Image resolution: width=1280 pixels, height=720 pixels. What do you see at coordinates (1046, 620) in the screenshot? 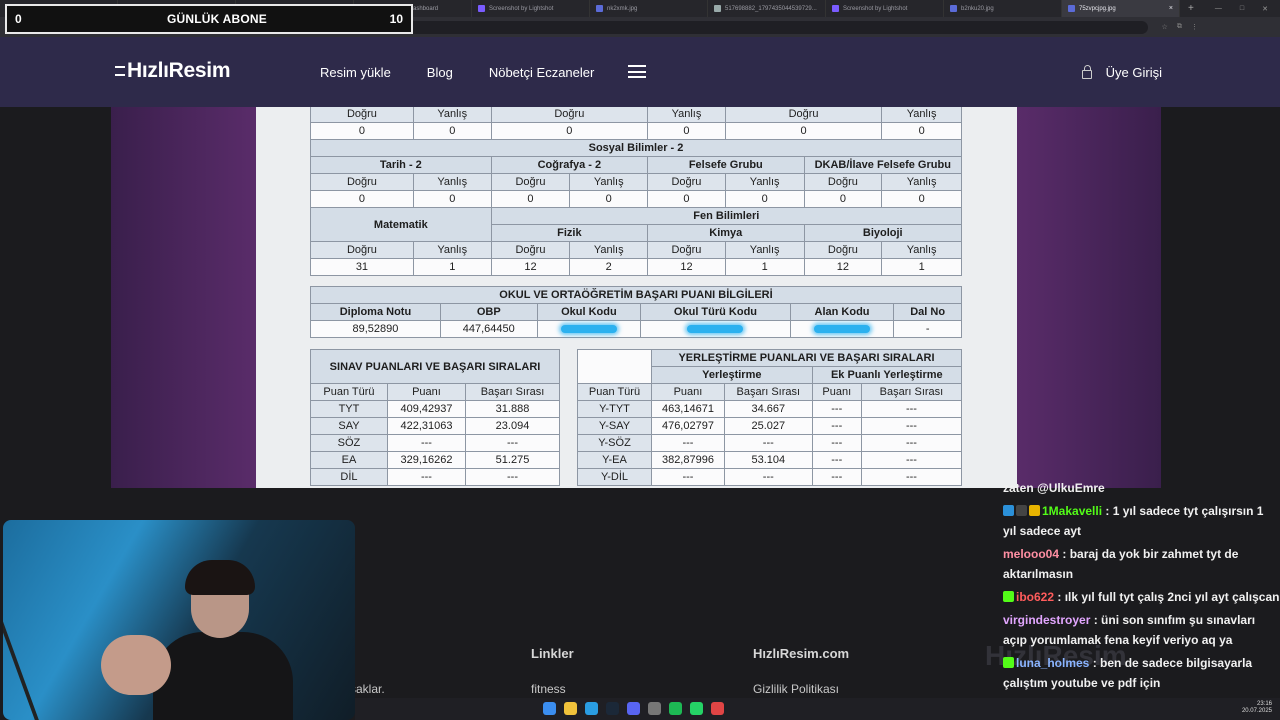
I see `chat-username: virgindestroyer` at bounding box center [1046, 620].